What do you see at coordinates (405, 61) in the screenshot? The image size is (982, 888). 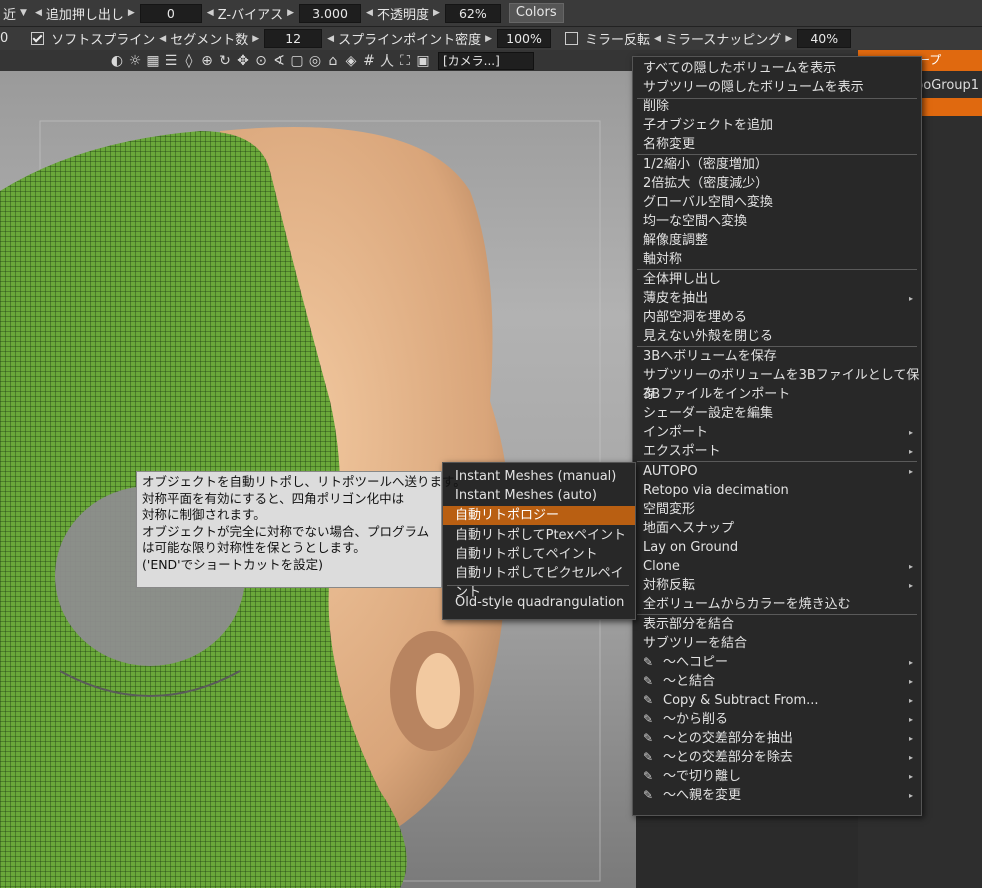 I see `fullscreen-icon: ⛶` at bounding box center [405, 61].